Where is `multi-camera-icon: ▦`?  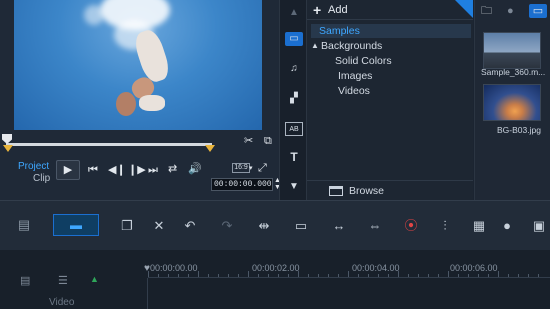 multi-camera-icon: ▦ is located at coordinates (479, 226).